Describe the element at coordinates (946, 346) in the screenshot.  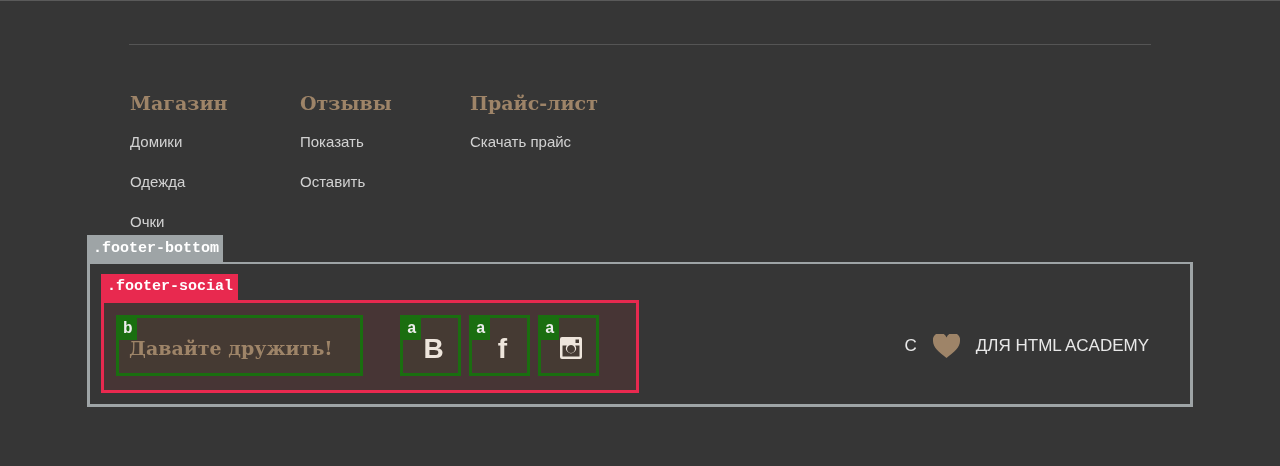
I see `heart-icon` at that location.